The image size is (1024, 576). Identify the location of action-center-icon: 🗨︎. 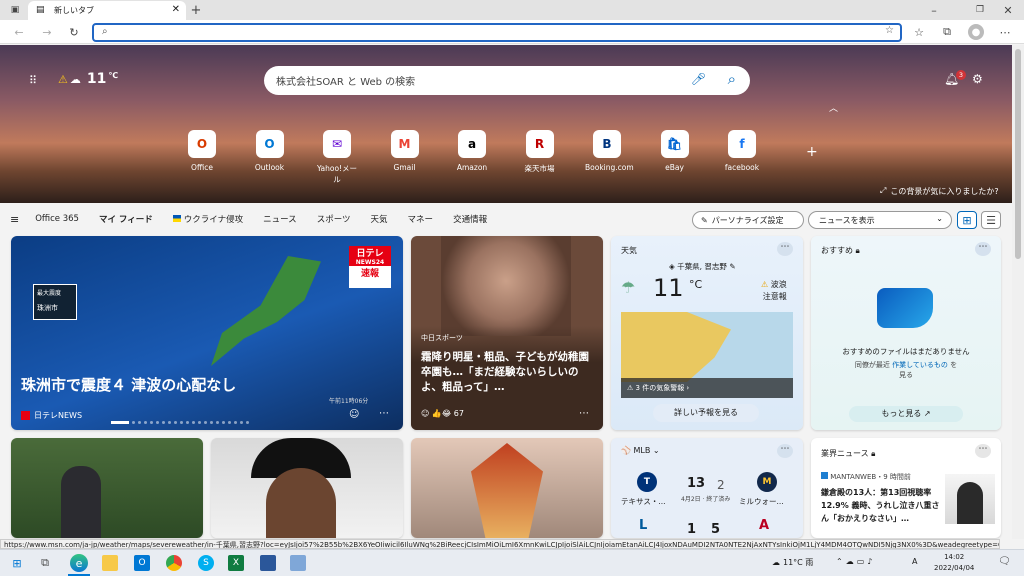
(1004, 561).